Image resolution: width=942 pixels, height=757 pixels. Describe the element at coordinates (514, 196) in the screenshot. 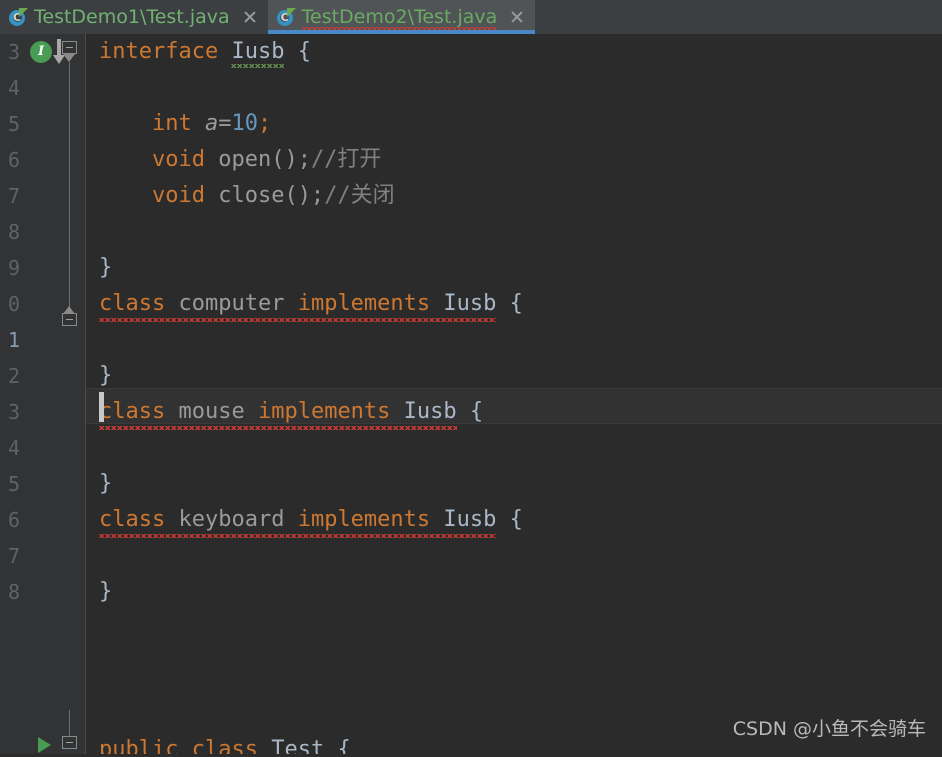

I see `code-line-7: void close();//关闭` at that location.